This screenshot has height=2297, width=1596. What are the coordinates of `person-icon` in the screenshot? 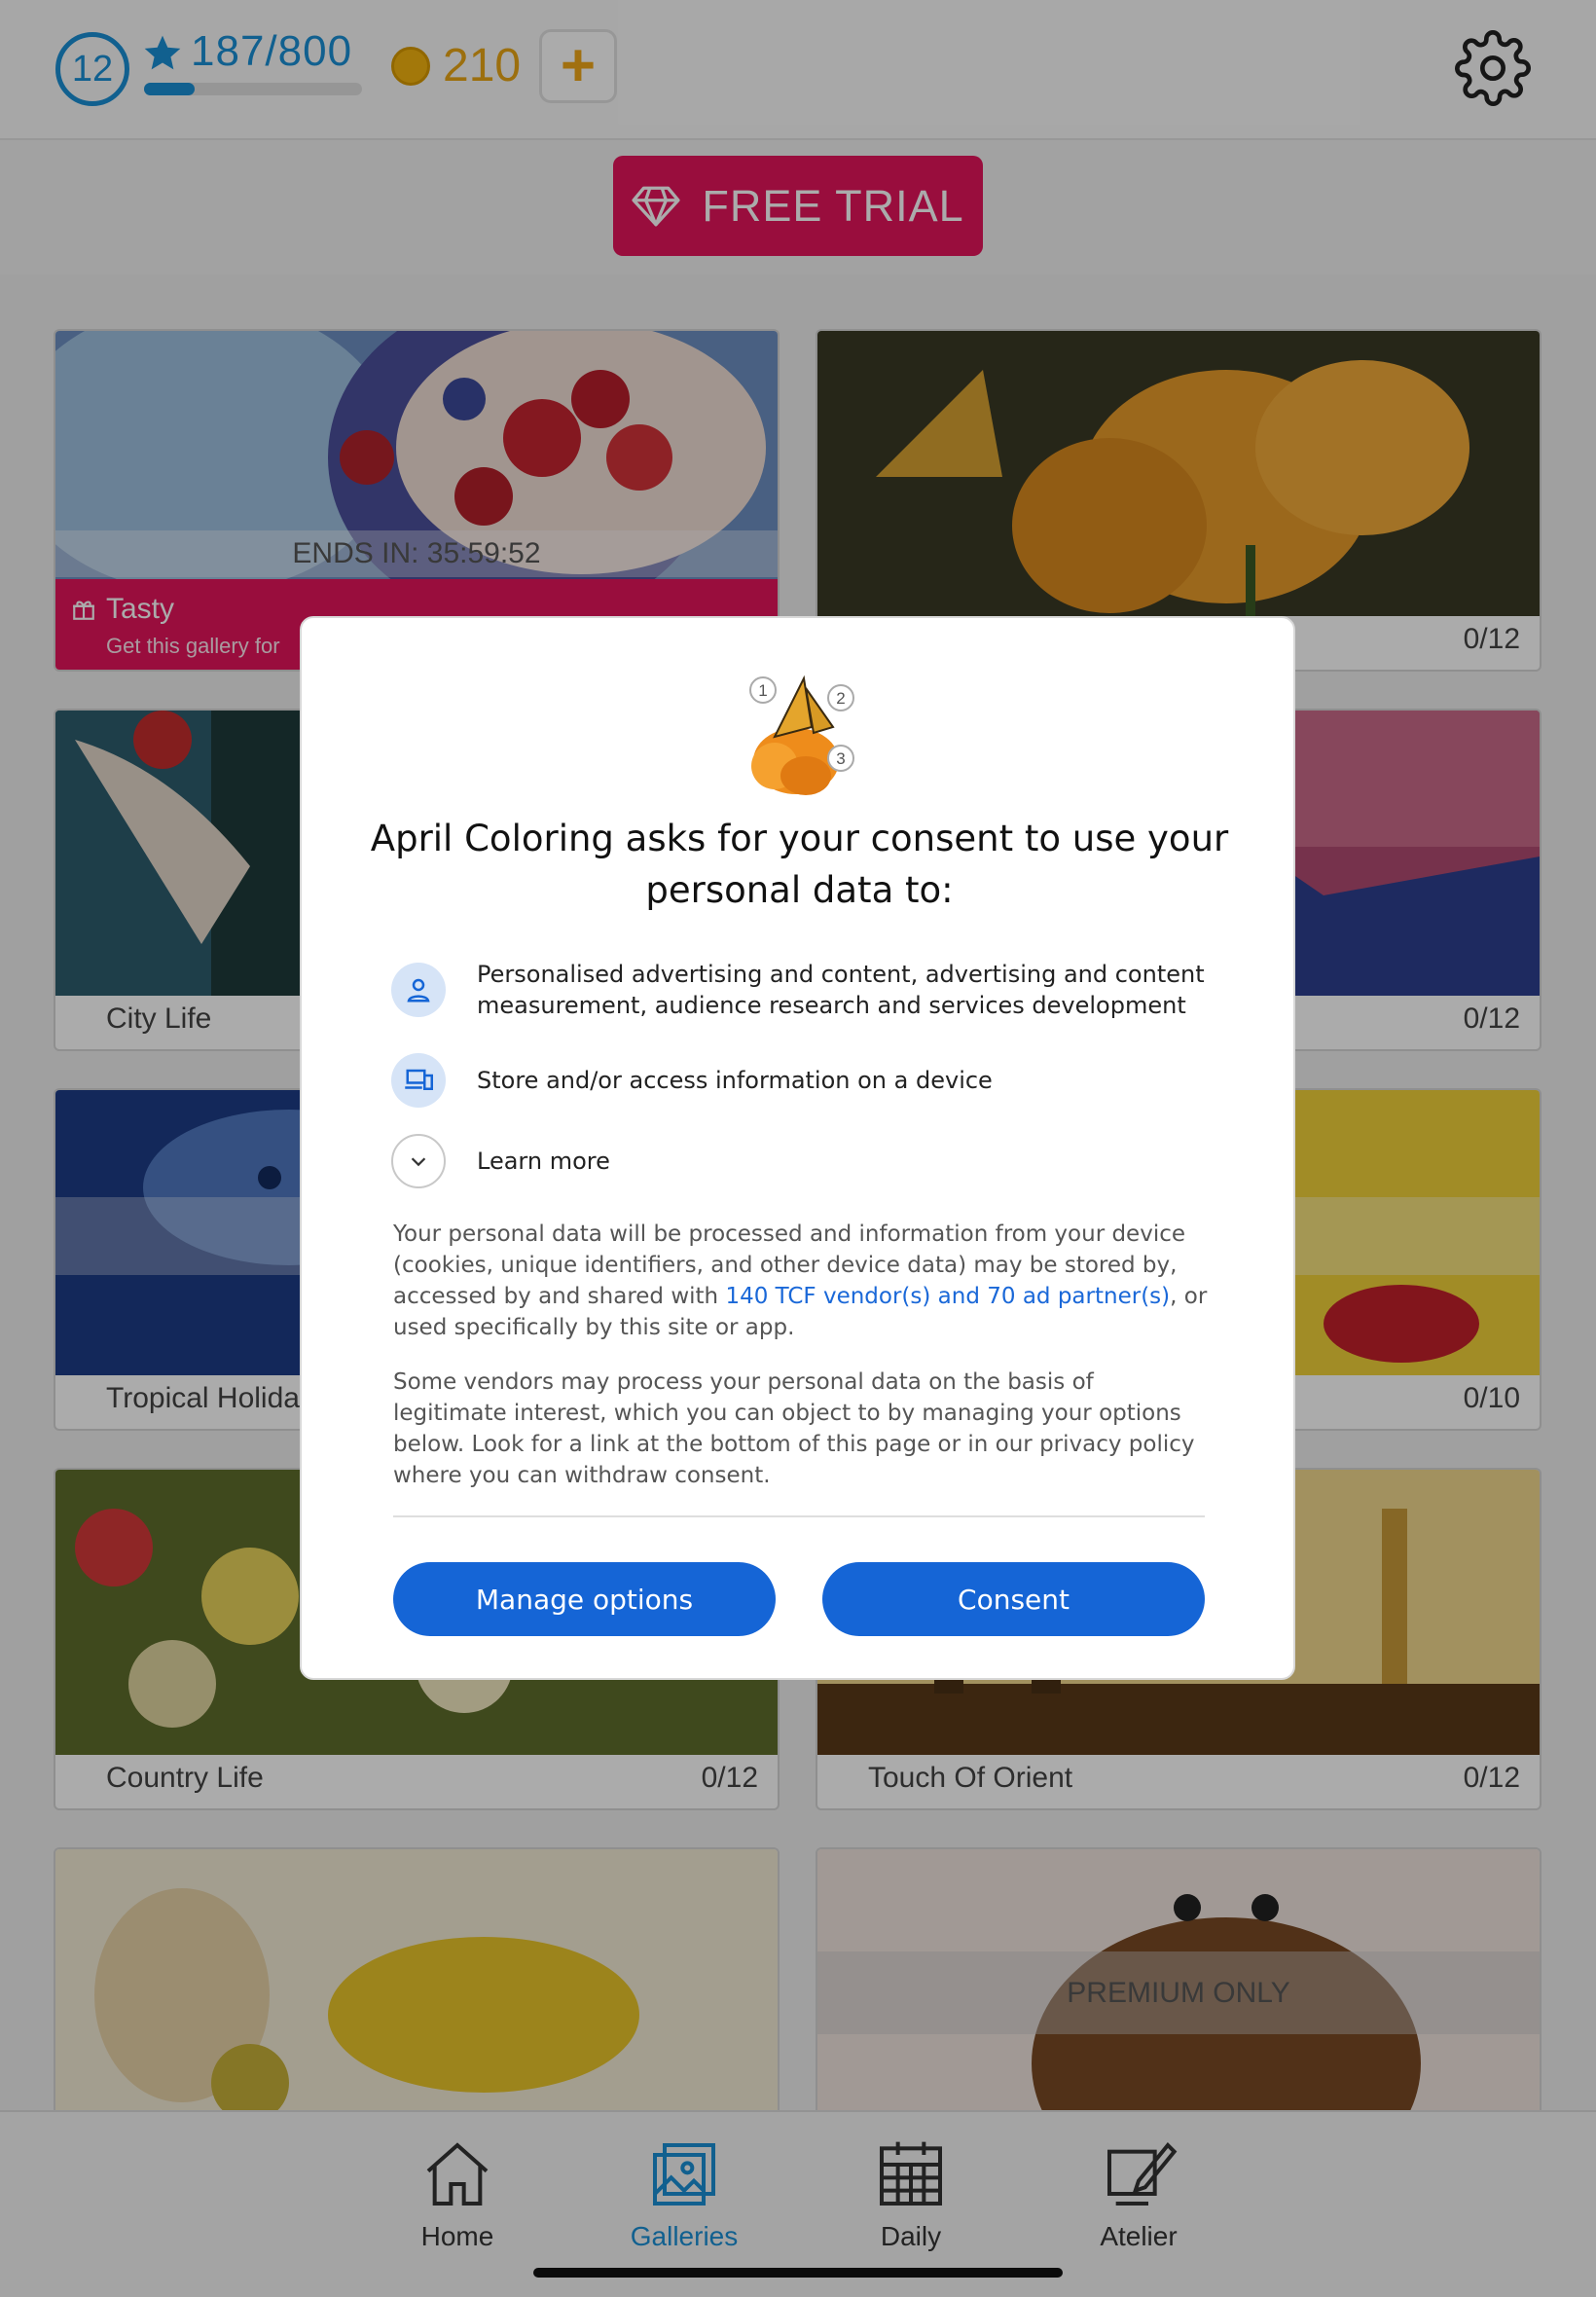 It's located at (418, 990).